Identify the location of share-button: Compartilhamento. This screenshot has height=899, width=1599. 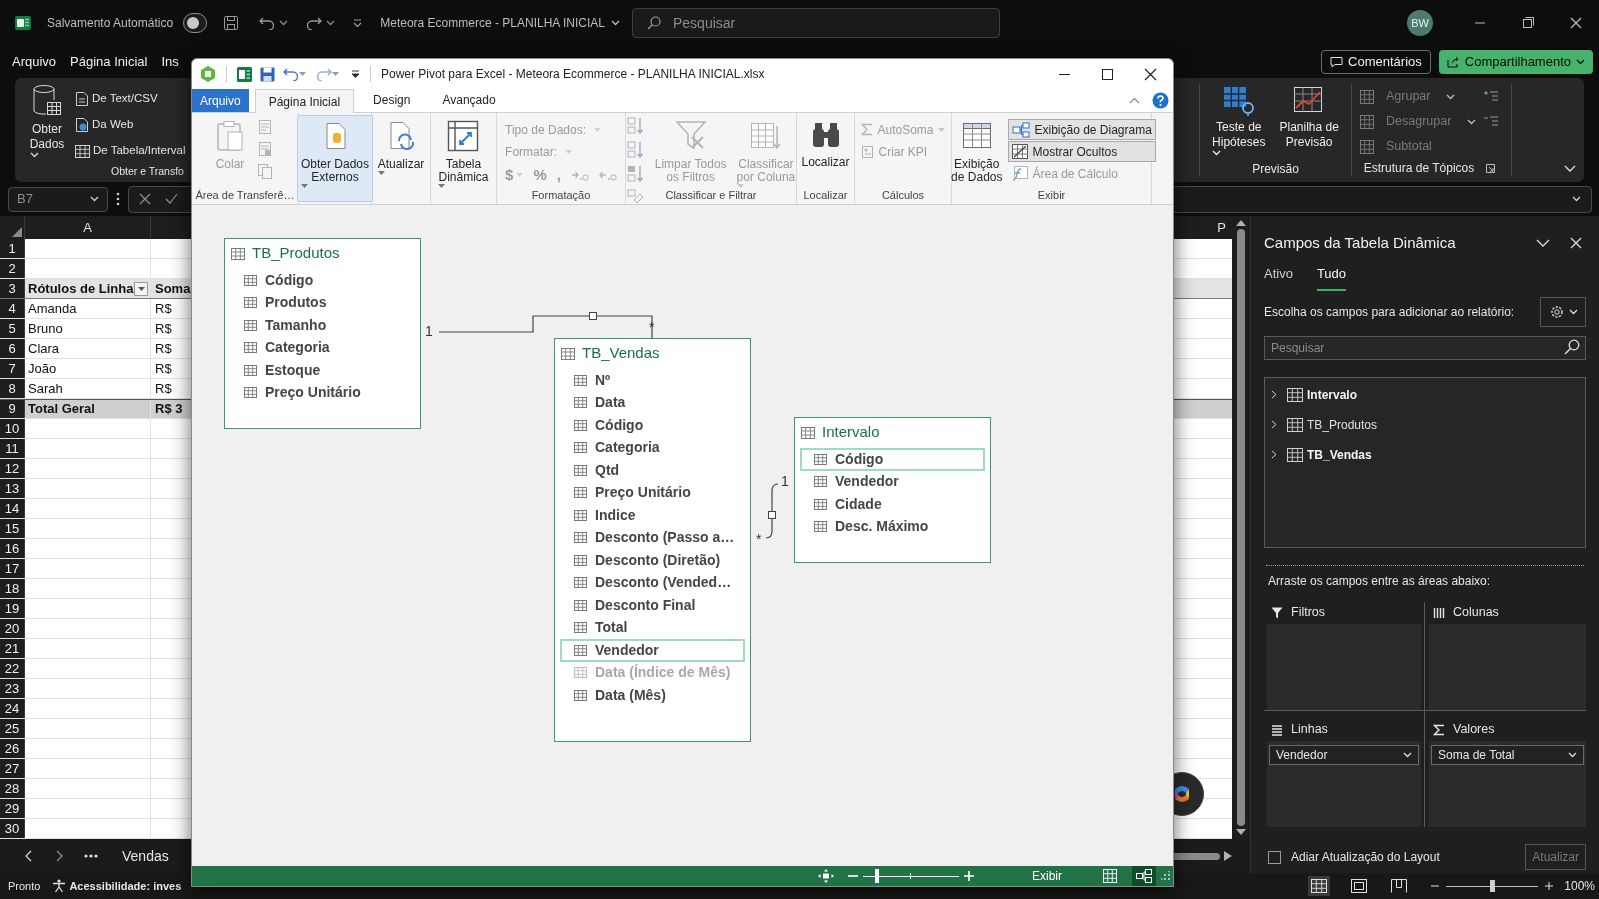
(1515, 62).